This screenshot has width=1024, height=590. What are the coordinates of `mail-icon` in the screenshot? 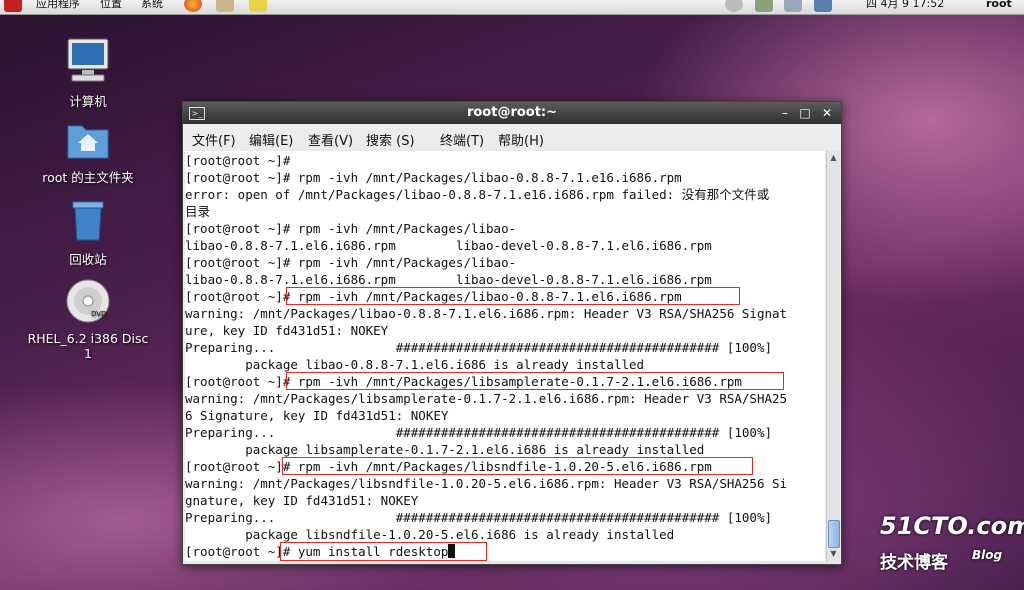 It's located at (225, 6).